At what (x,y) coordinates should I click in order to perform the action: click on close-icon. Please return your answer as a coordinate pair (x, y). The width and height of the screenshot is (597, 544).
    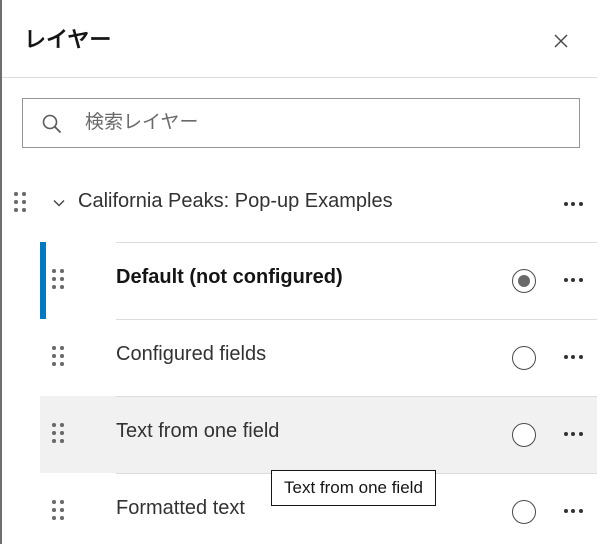
    Looking at the image, I should click on (561, 41).